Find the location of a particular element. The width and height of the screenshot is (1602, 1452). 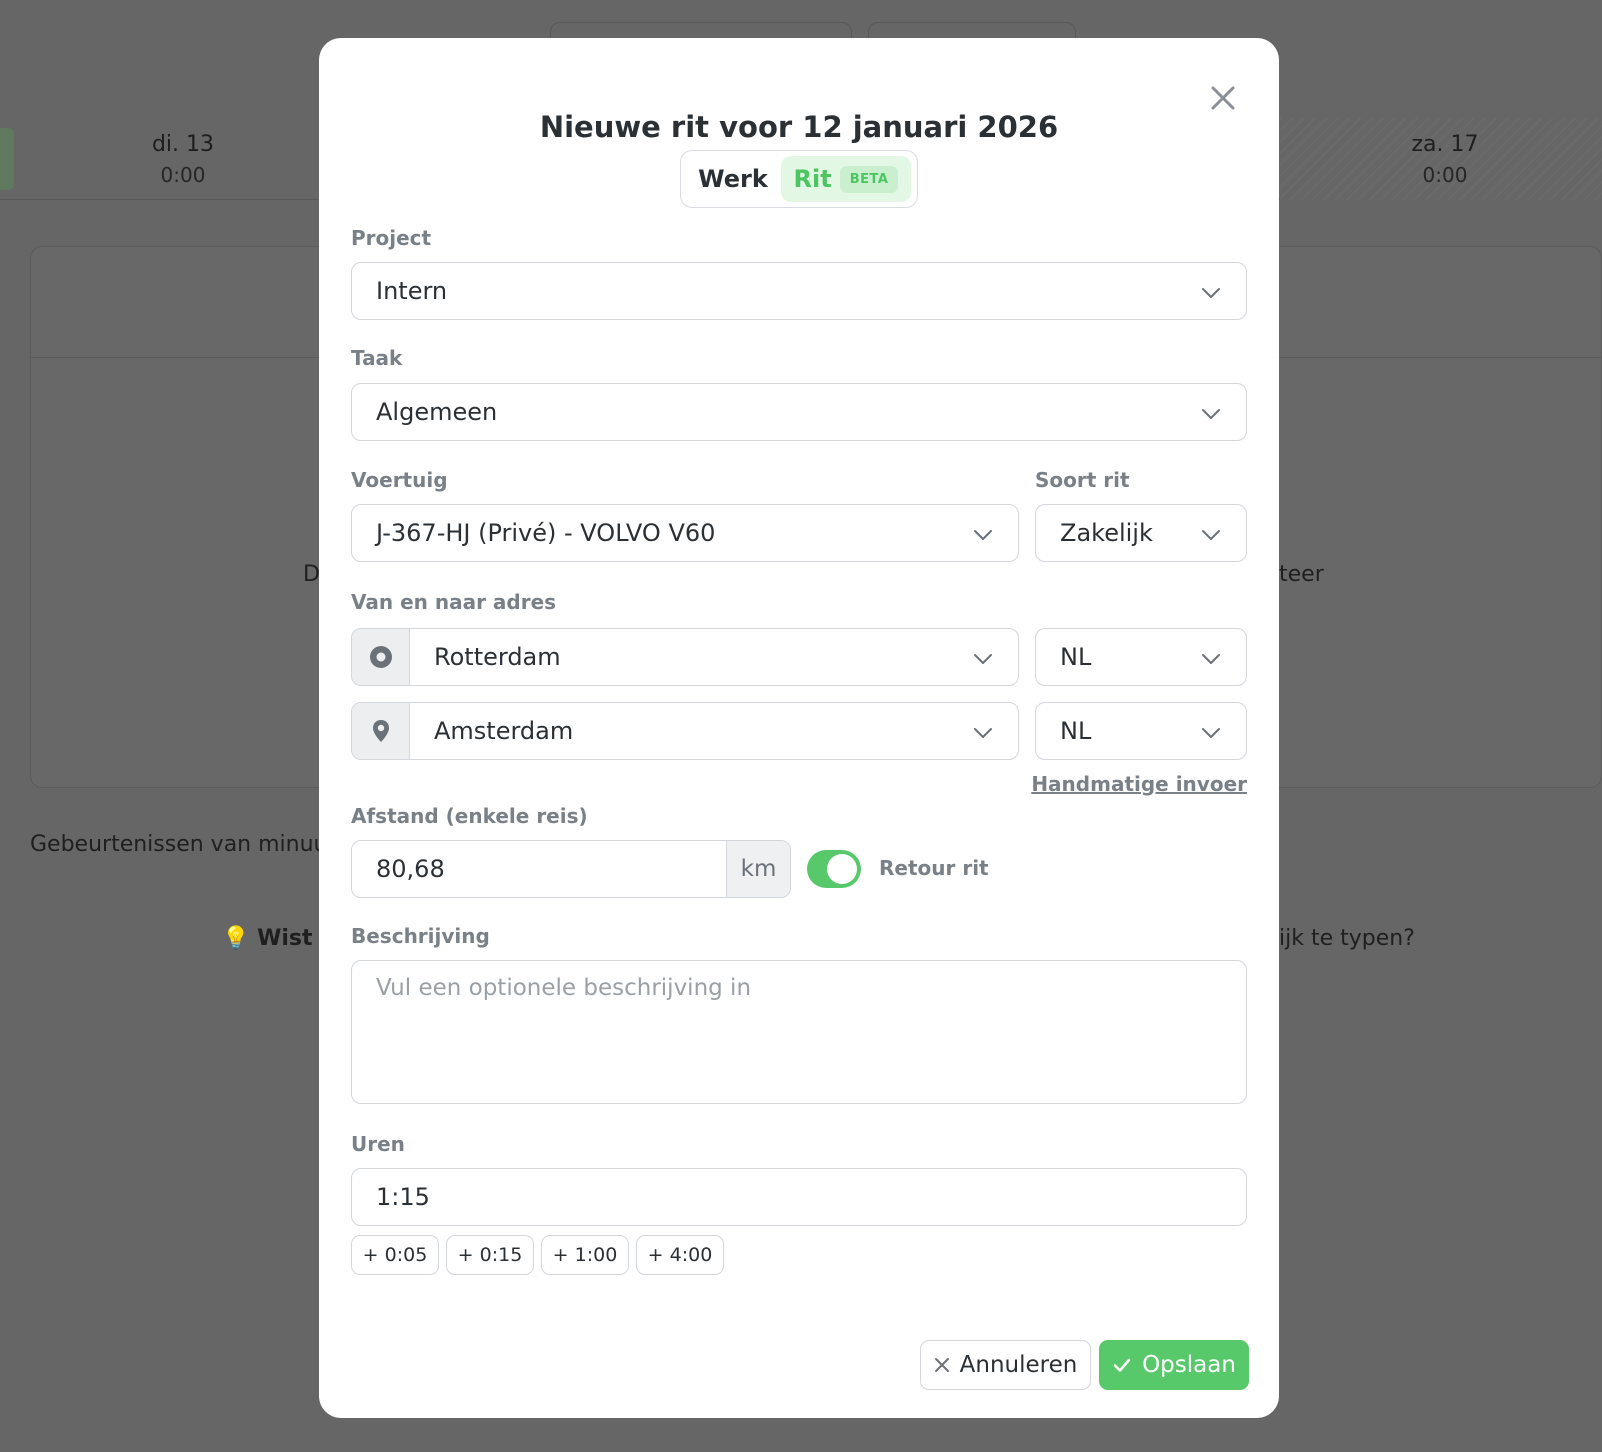

hours-input is located at coordinates (799, 1197).